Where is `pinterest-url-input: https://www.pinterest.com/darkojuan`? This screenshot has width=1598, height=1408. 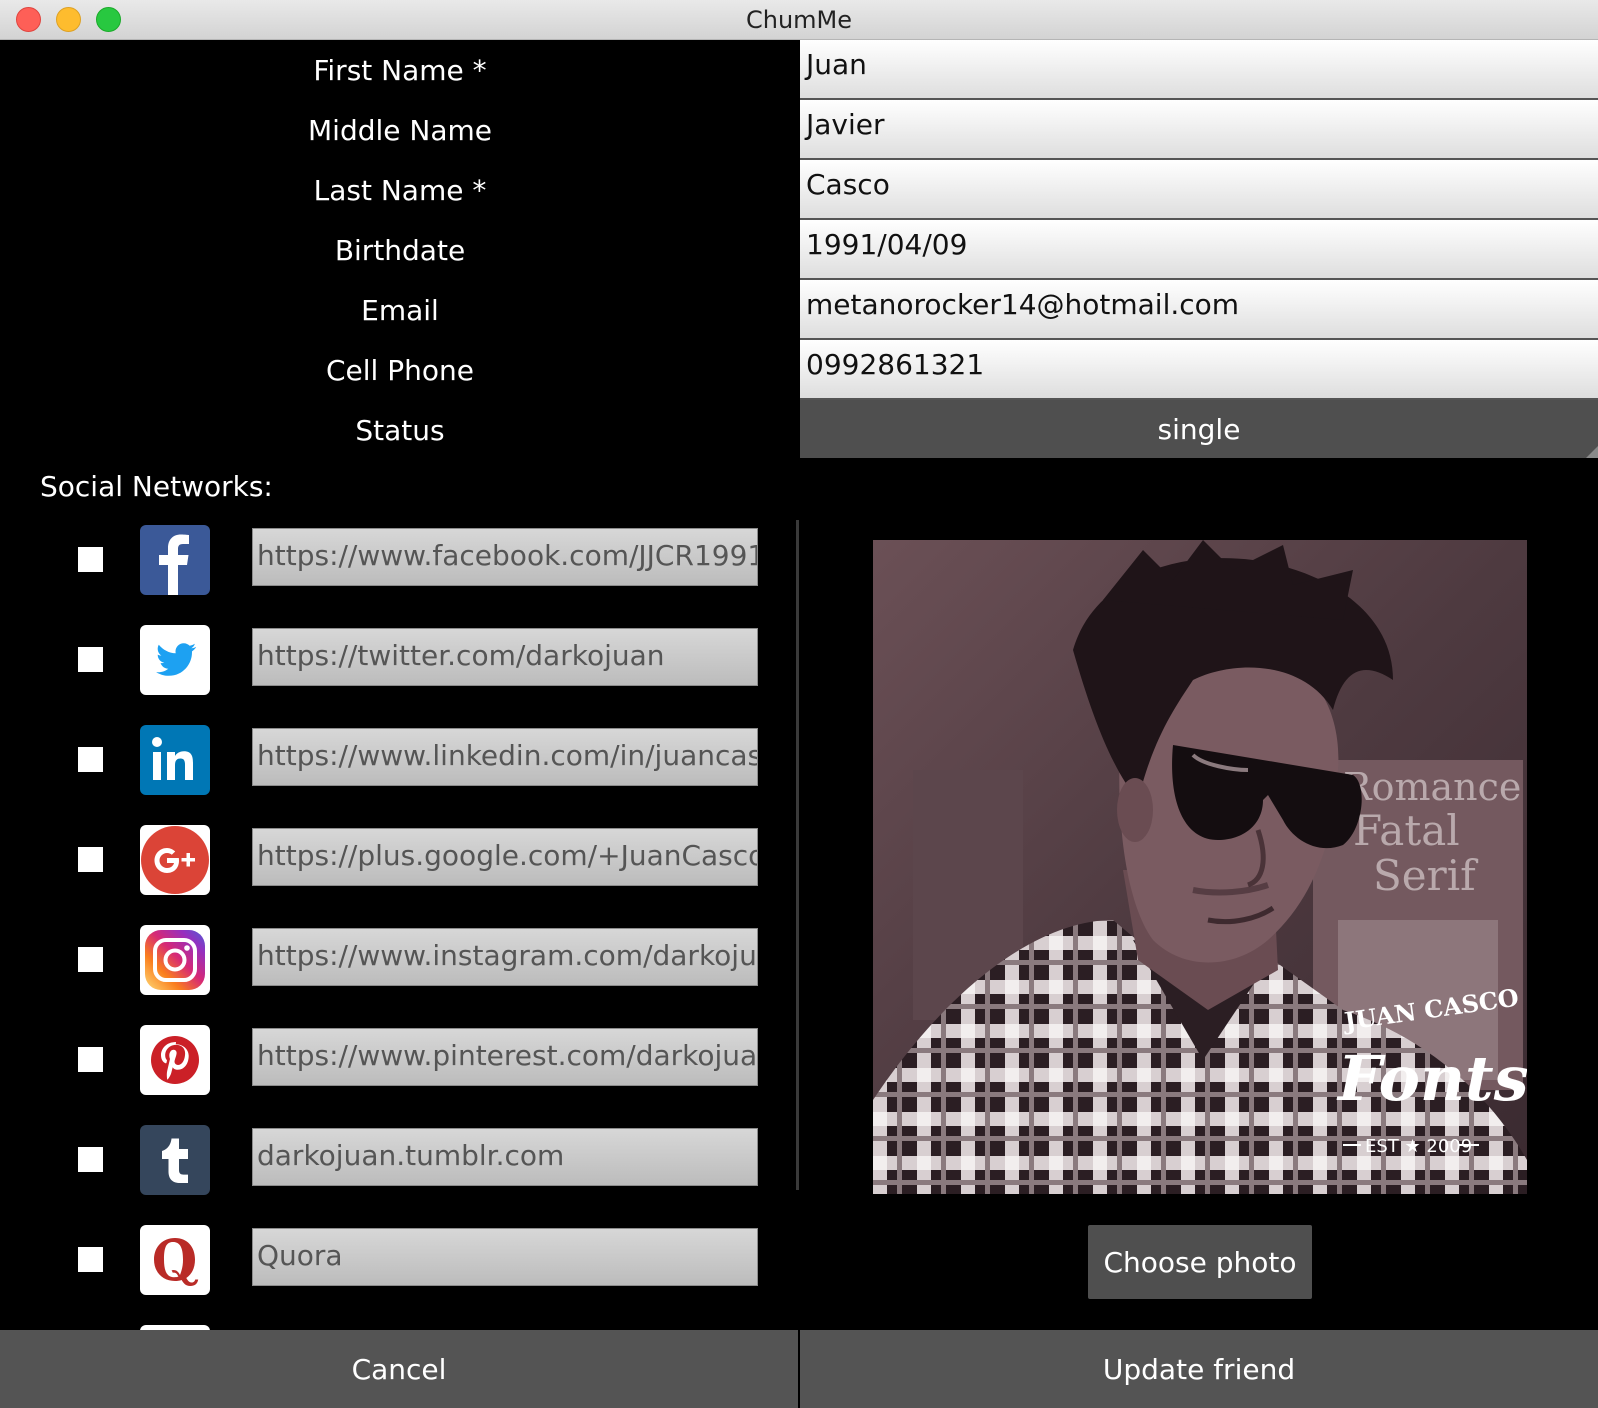
pinterest-url-input: https://www.pinterest.com/darkojuan is located at coordinates (505, 1057).